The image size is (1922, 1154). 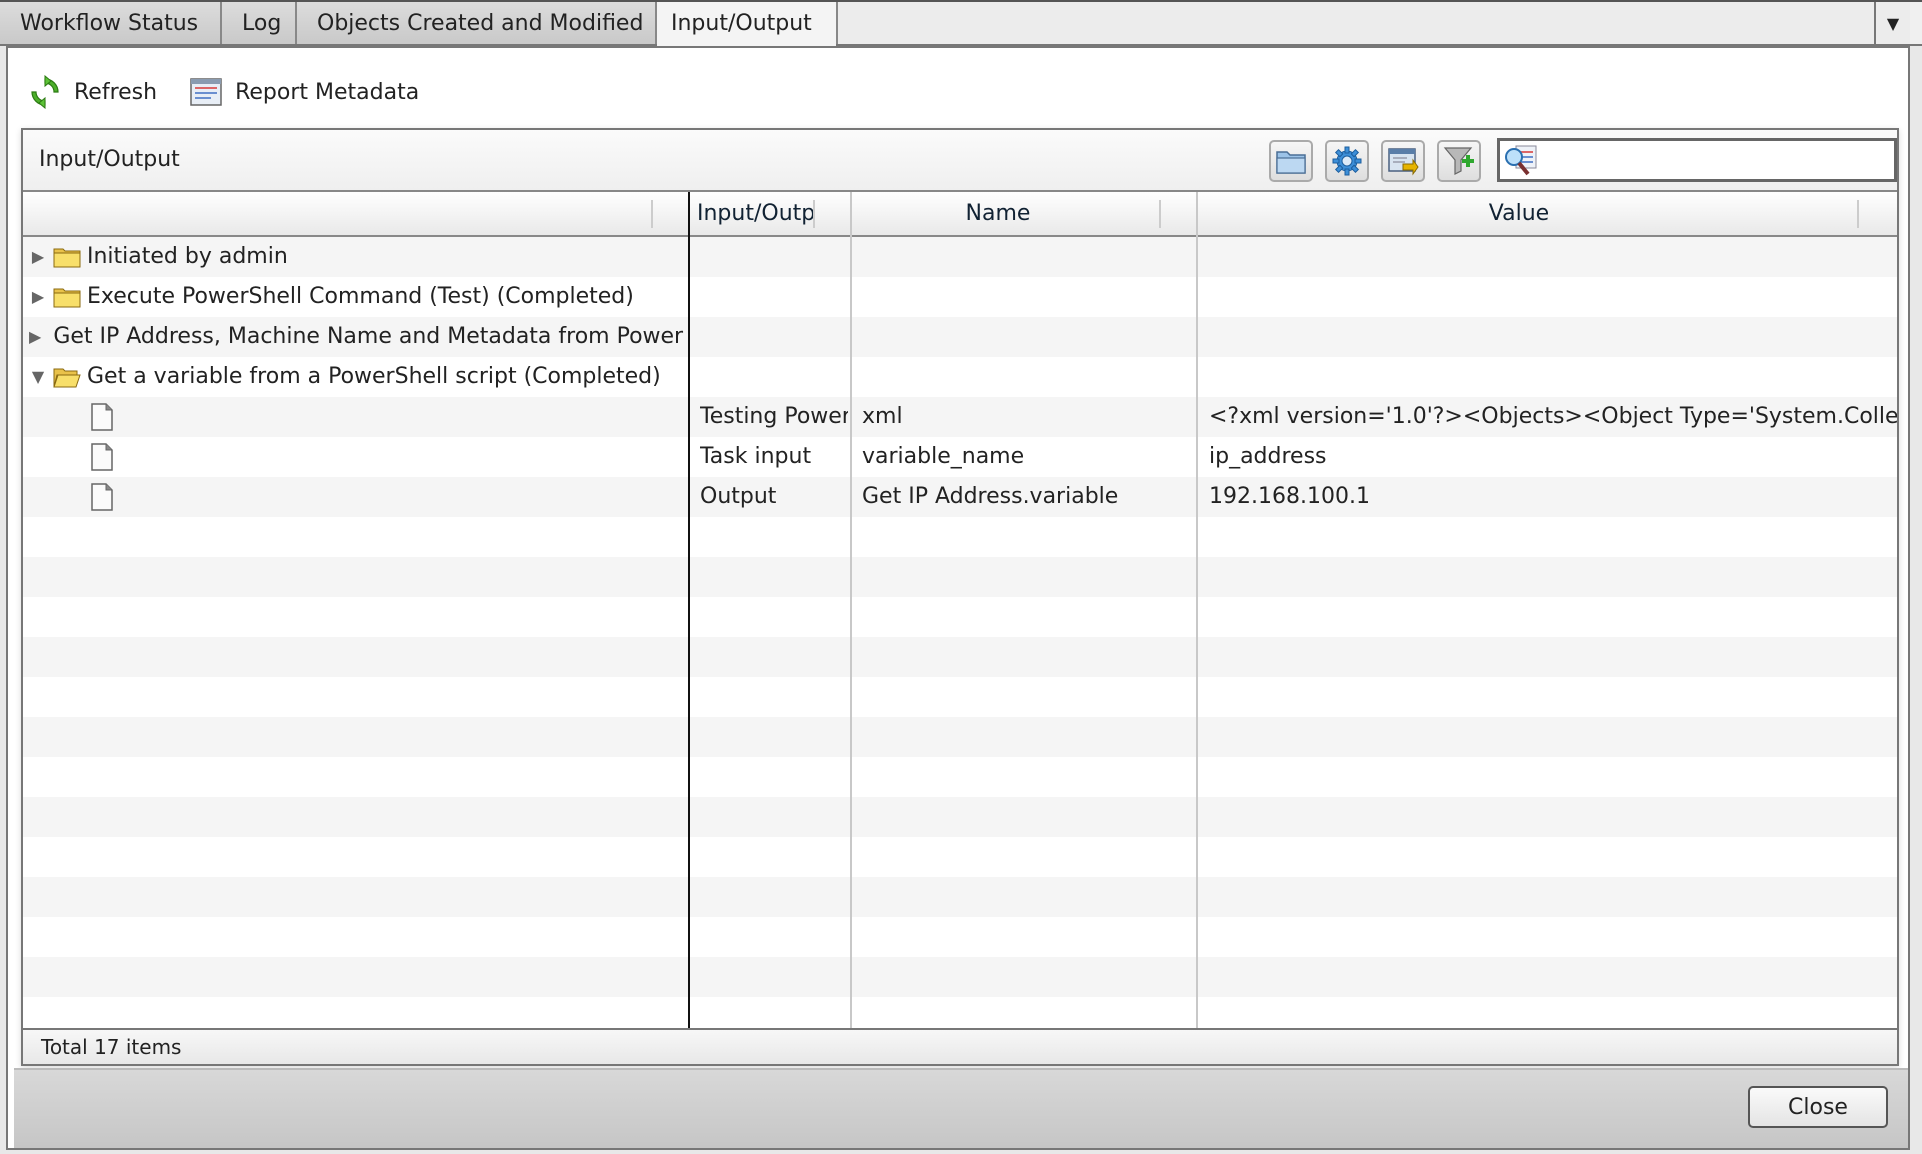 I want to click on tree-pane-divider, so click(x=689, y=610).